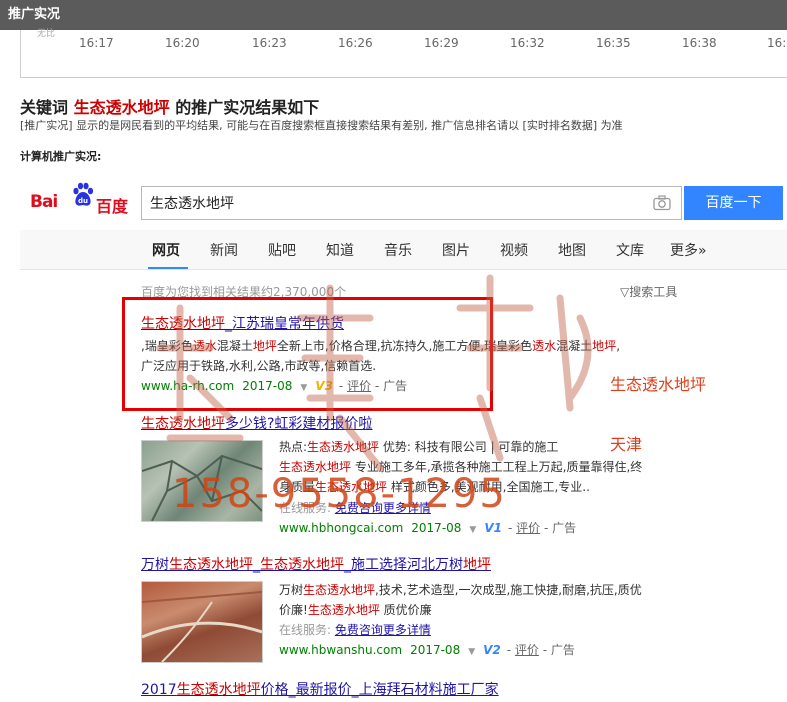  I want to click on result-2-url-line: www.hbhongcai.com 2017-08 ▼ V1- 评价 - 广告, so click(428, 528).